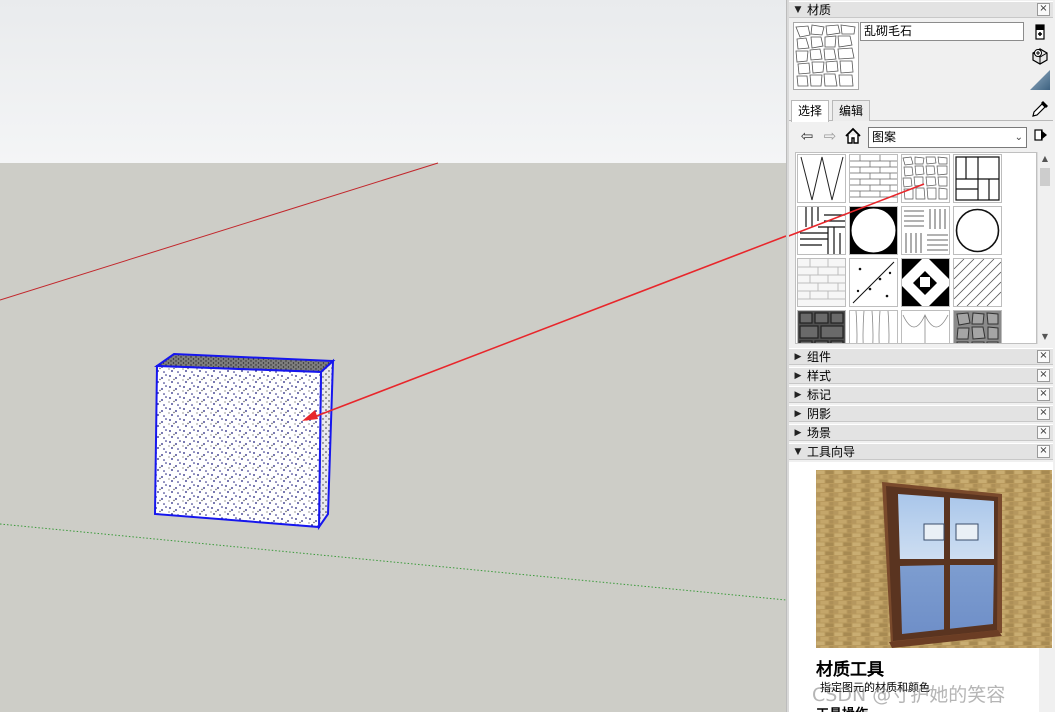 The height and width of the screenshot is (712, 1055). What do you see at coordinates (819, 357) in the screenshot?
I see `panel-title: 组件` at bounding box center [819, 357].